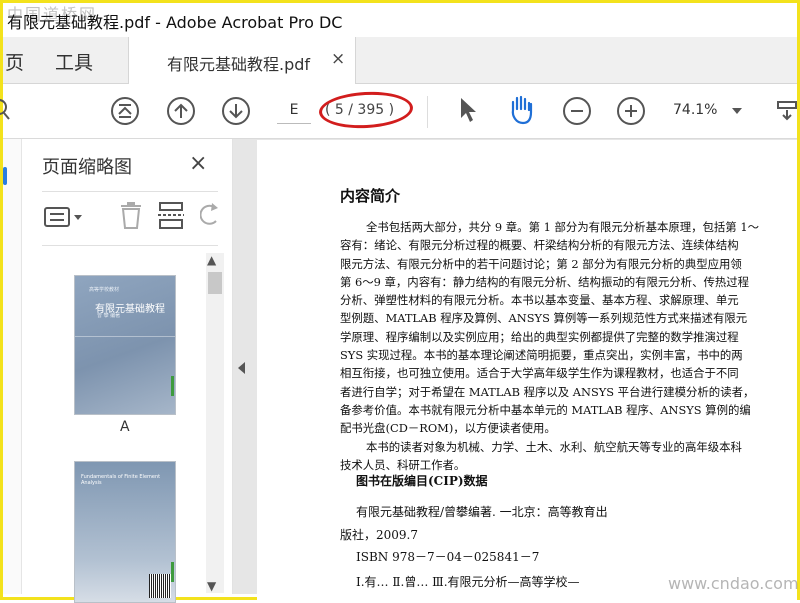 This screenshot has width=800, height=603. What do you see at coordinates (5, 176) in the screenshot?
I see `active-pane-indicator` at bounding box center [5, 176].